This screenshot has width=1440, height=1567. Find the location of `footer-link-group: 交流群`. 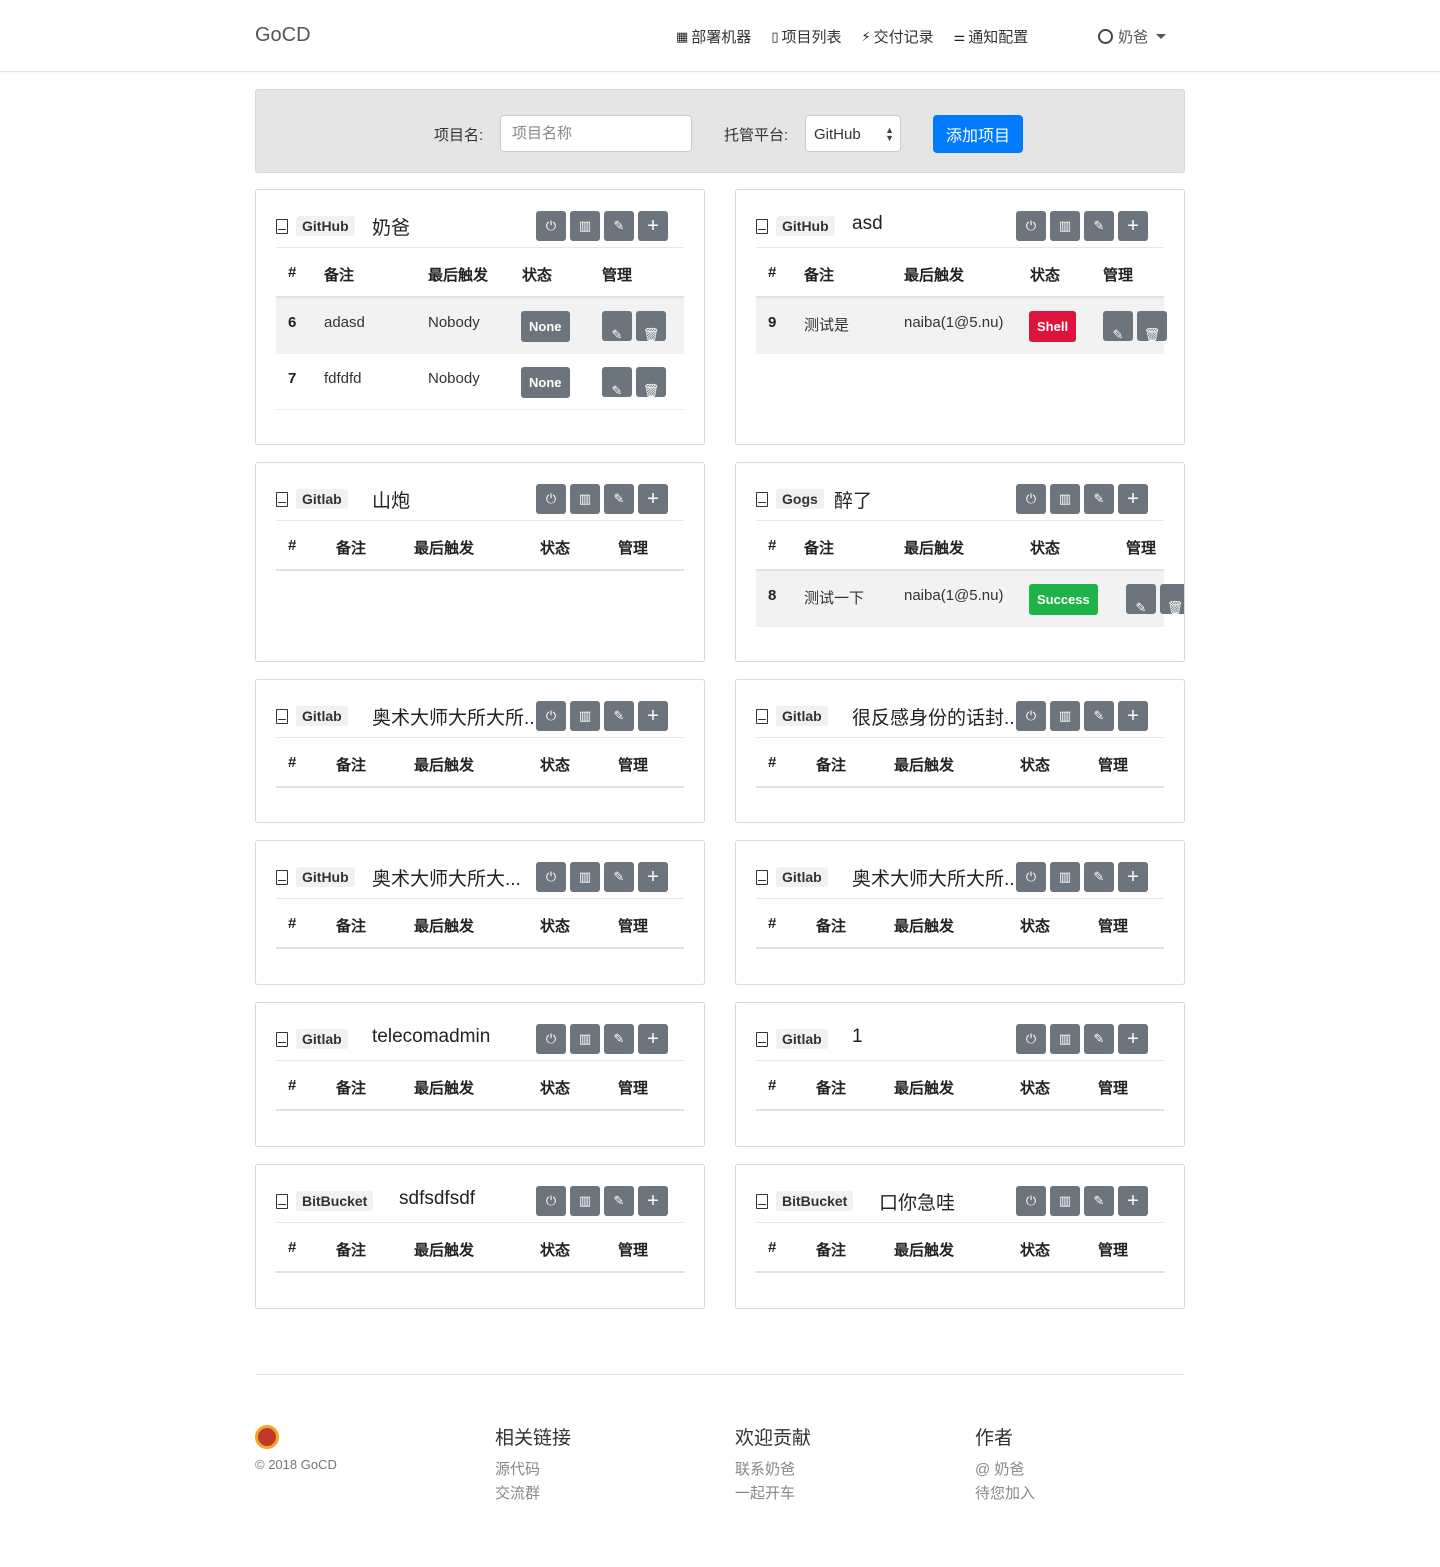

footer-link-group: 交流群 is located at coordinates (533, 1494).